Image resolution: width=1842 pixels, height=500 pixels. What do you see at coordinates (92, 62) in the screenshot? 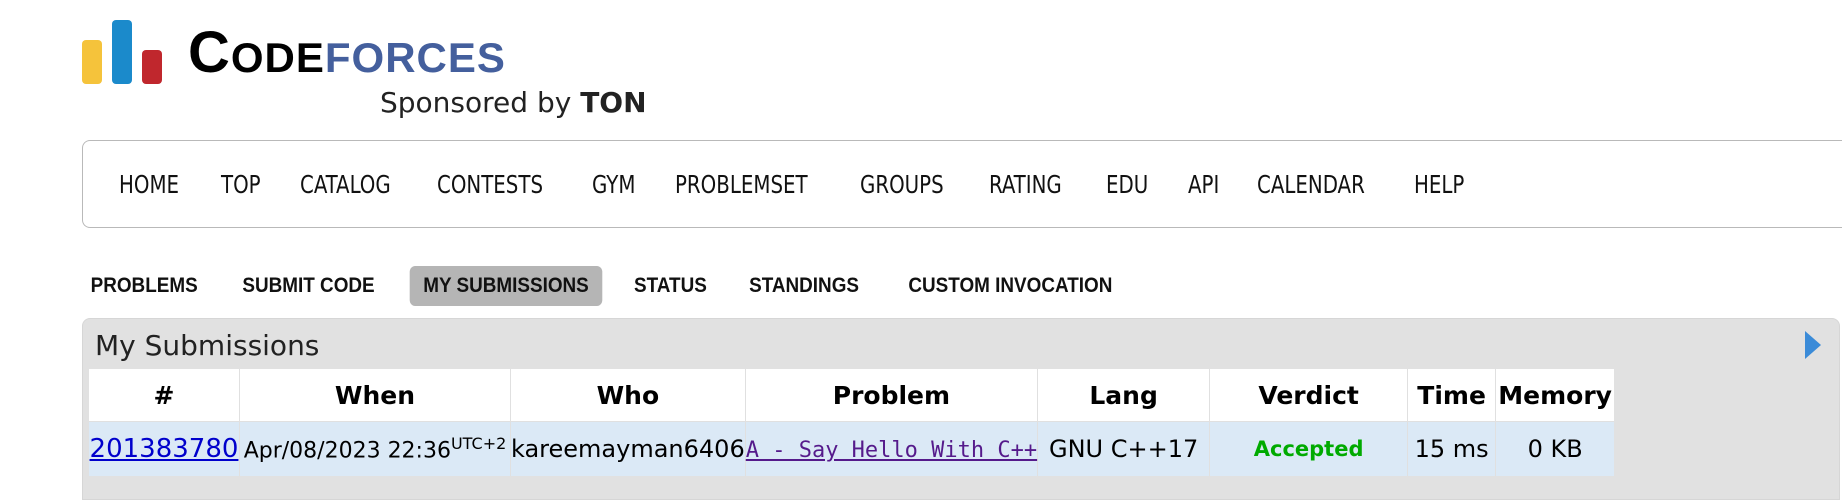
I see `logo-bar-yellow` at bounding box center [92, 62].